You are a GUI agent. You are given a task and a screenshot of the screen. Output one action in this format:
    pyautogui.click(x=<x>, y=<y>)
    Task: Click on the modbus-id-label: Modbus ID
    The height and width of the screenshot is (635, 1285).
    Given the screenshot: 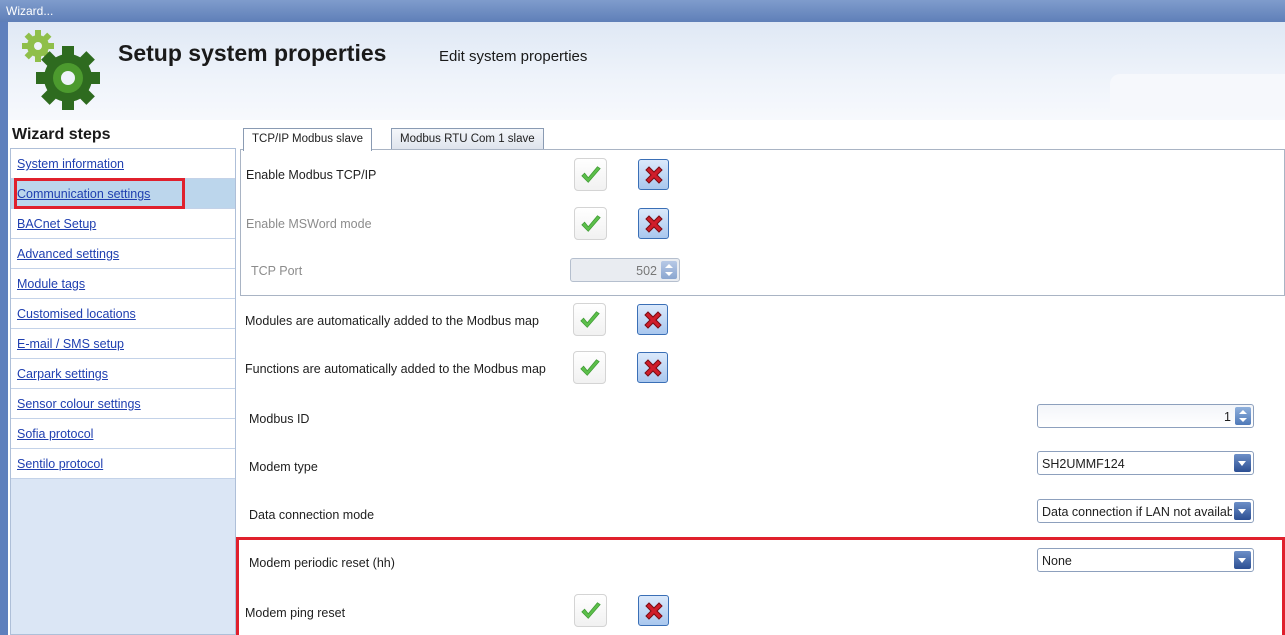 What is the action you would take?
    pyautogui.click(x=279, y=419)
    